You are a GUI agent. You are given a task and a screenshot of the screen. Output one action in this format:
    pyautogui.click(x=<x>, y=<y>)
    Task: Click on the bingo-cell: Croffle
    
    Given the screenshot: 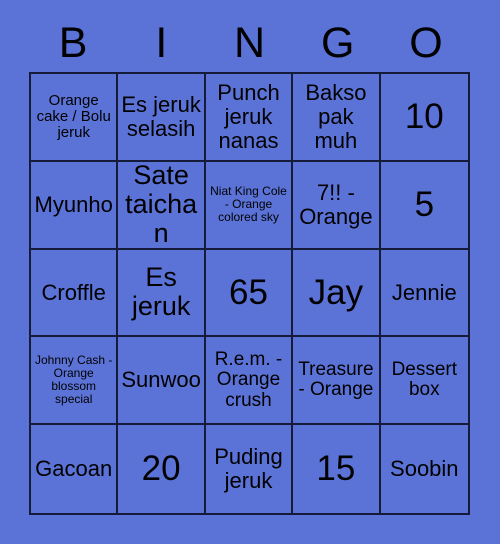 What is the action you would take?
    pyautogui.click(x=75, y=293)
    